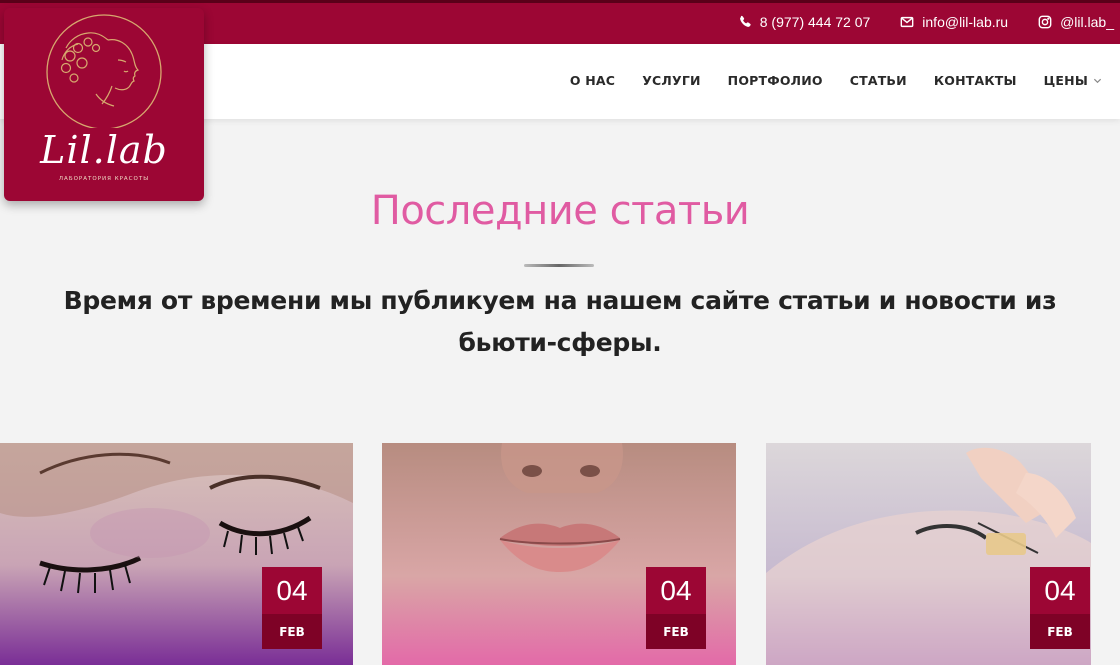  Describe the element at coordinates (560, 342) in the screenshot. I see `subtitle-line-2: бьюти-сферы.` at that location.